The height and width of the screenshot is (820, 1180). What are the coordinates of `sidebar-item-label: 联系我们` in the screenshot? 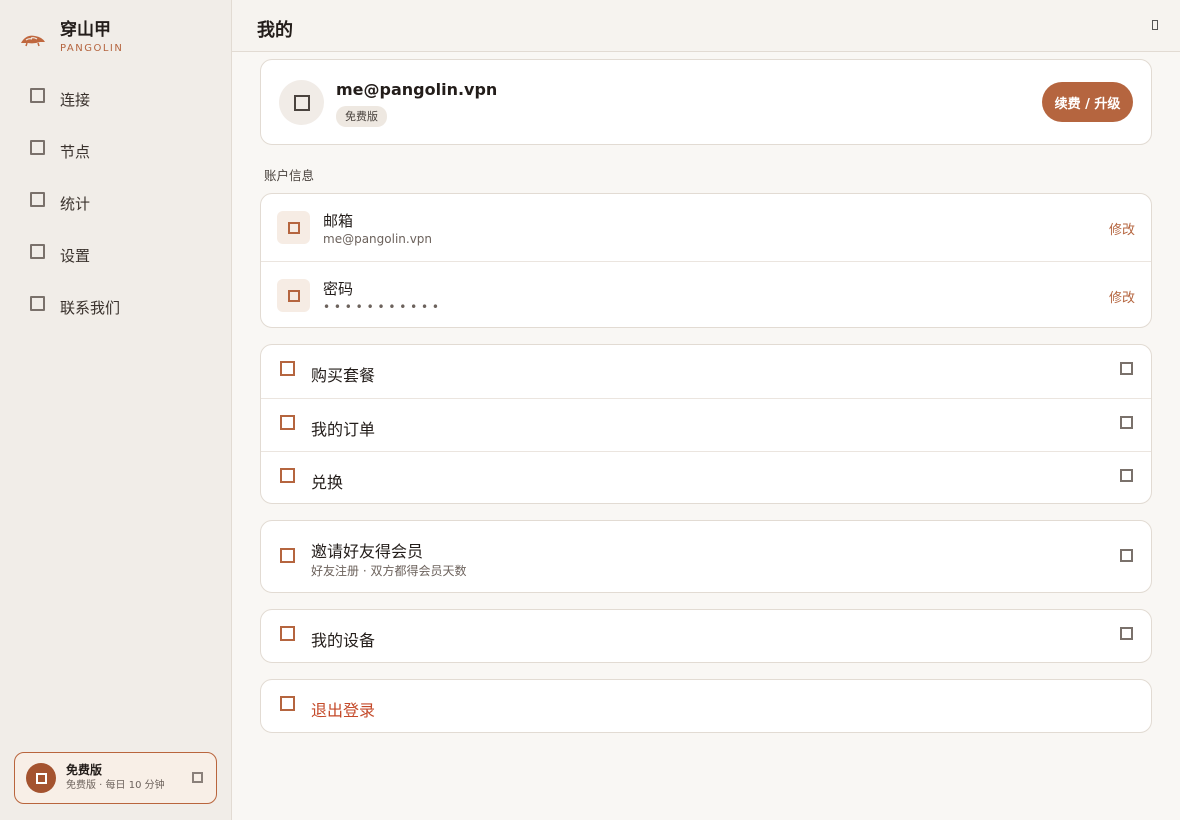 It's located at (90, 307).